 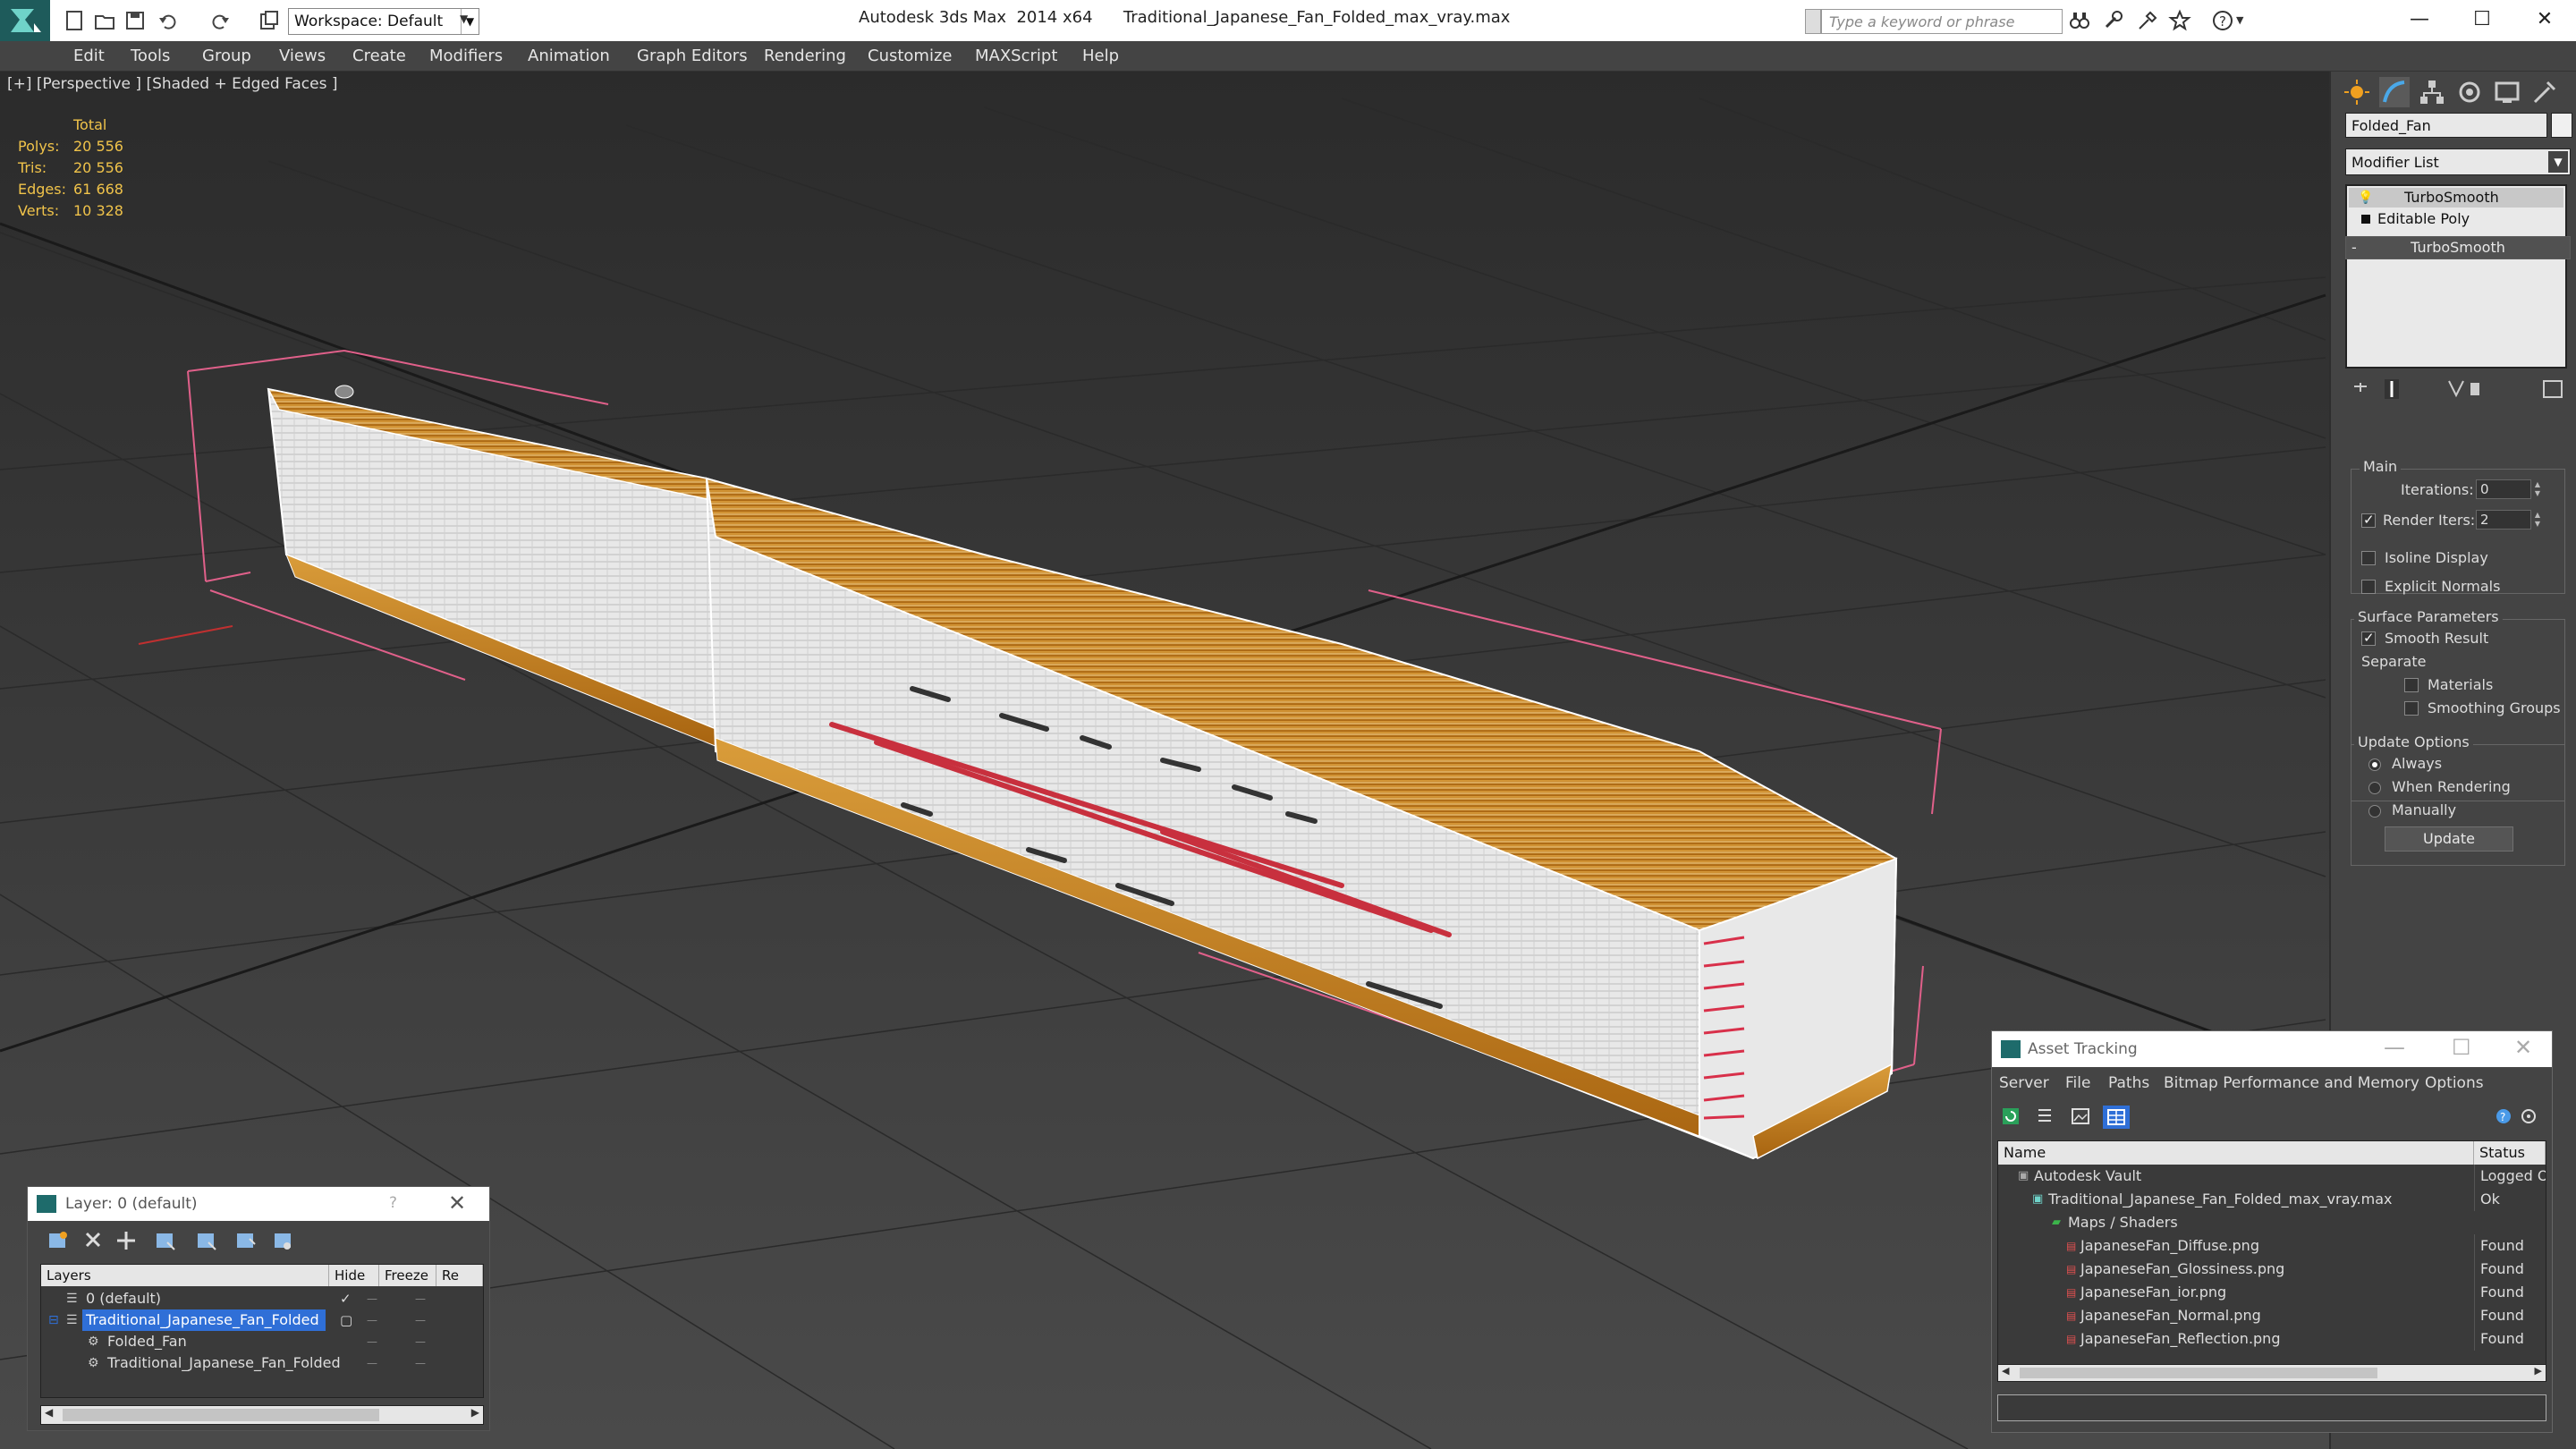 What do you see at coordinates (74, 20) in the screenshot?
I see `new-file-icon` at bounding box center [74, 20].